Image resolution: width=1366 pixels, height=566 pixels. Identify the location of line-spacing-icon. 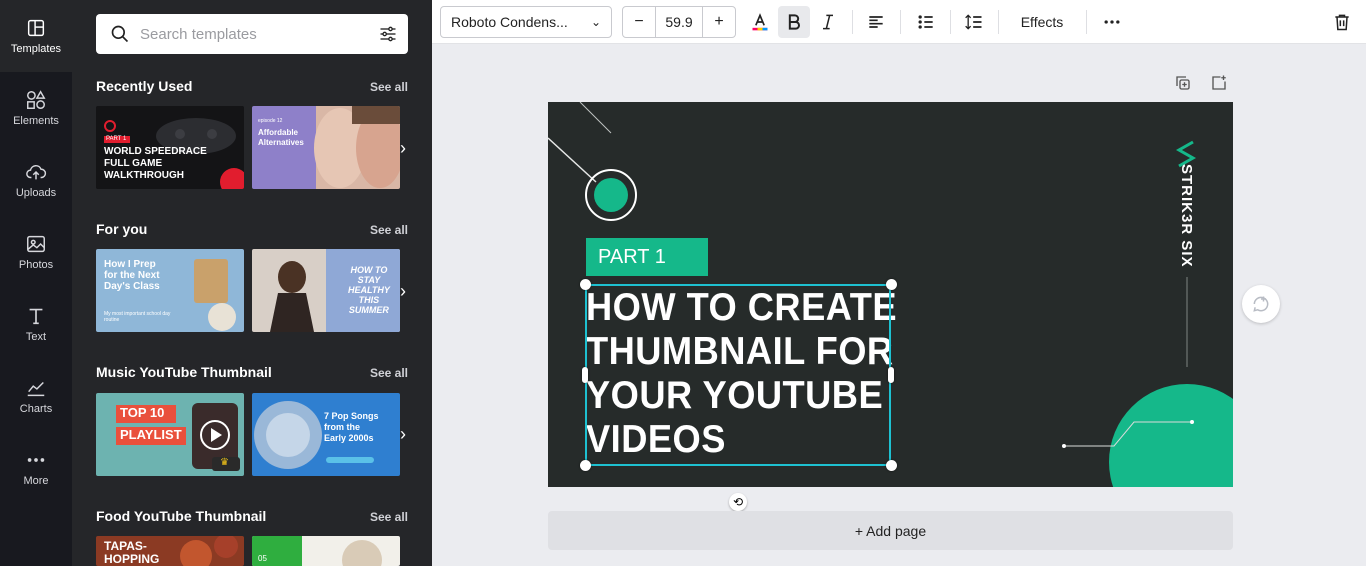
(973, 22).